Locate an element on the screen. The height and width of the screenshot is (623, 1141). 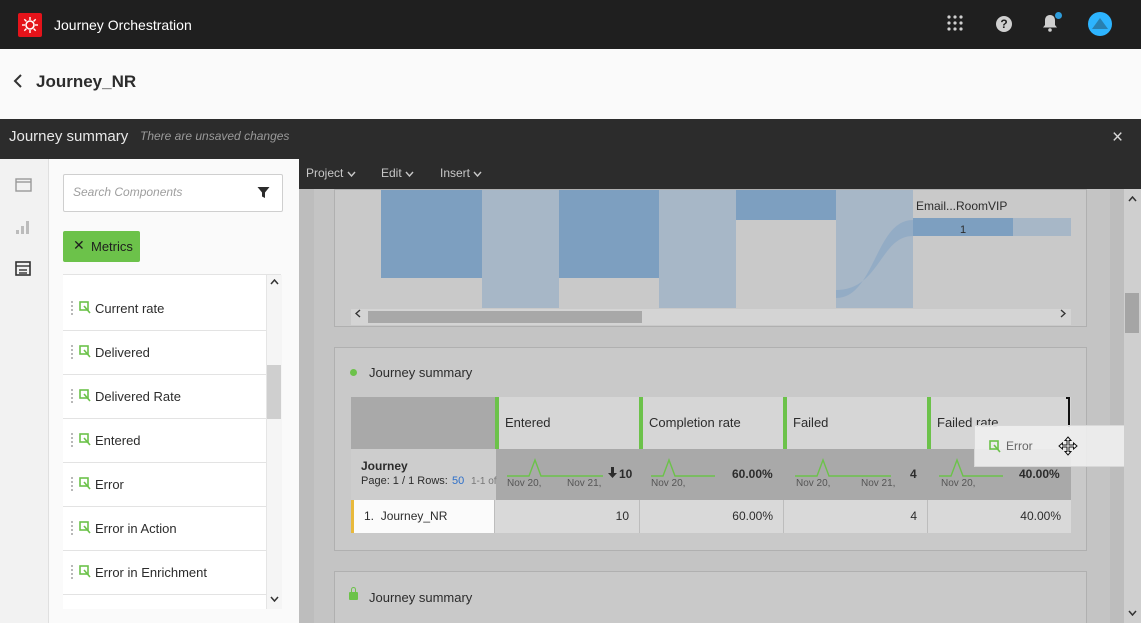
table-cell: 10 is located at coordinates (566, 516).